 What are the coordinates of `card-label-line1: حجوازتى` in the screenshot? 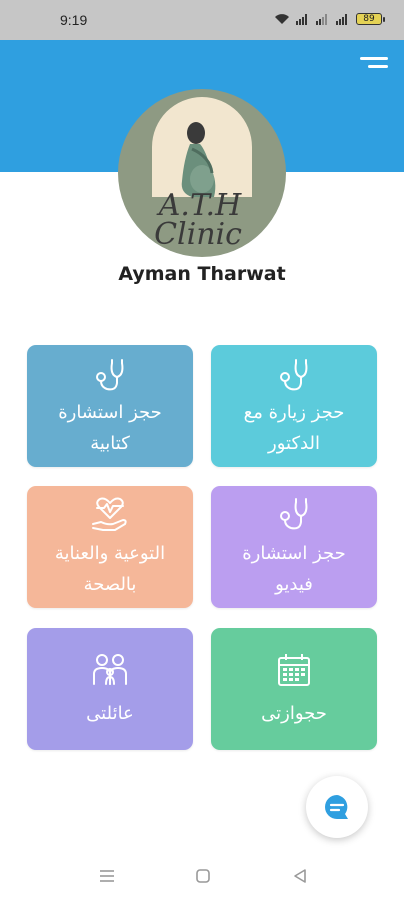 It's located at (294, 713).